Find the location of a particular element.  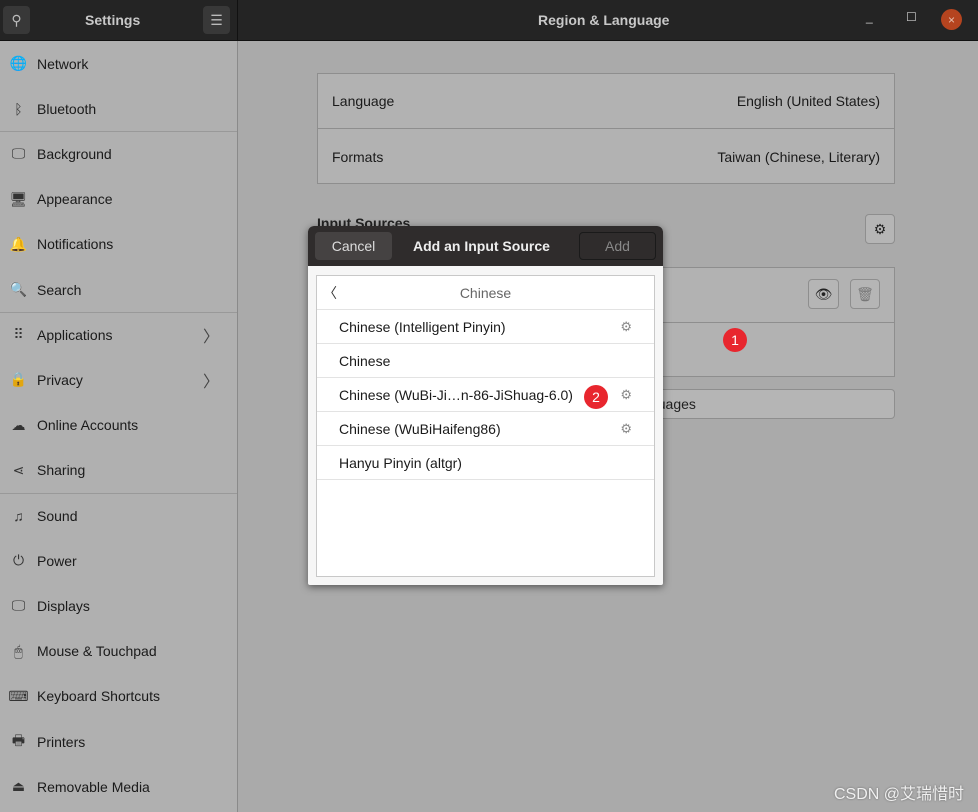

bluetooth-icon: ᛒ is located at coordinates (18, 108).